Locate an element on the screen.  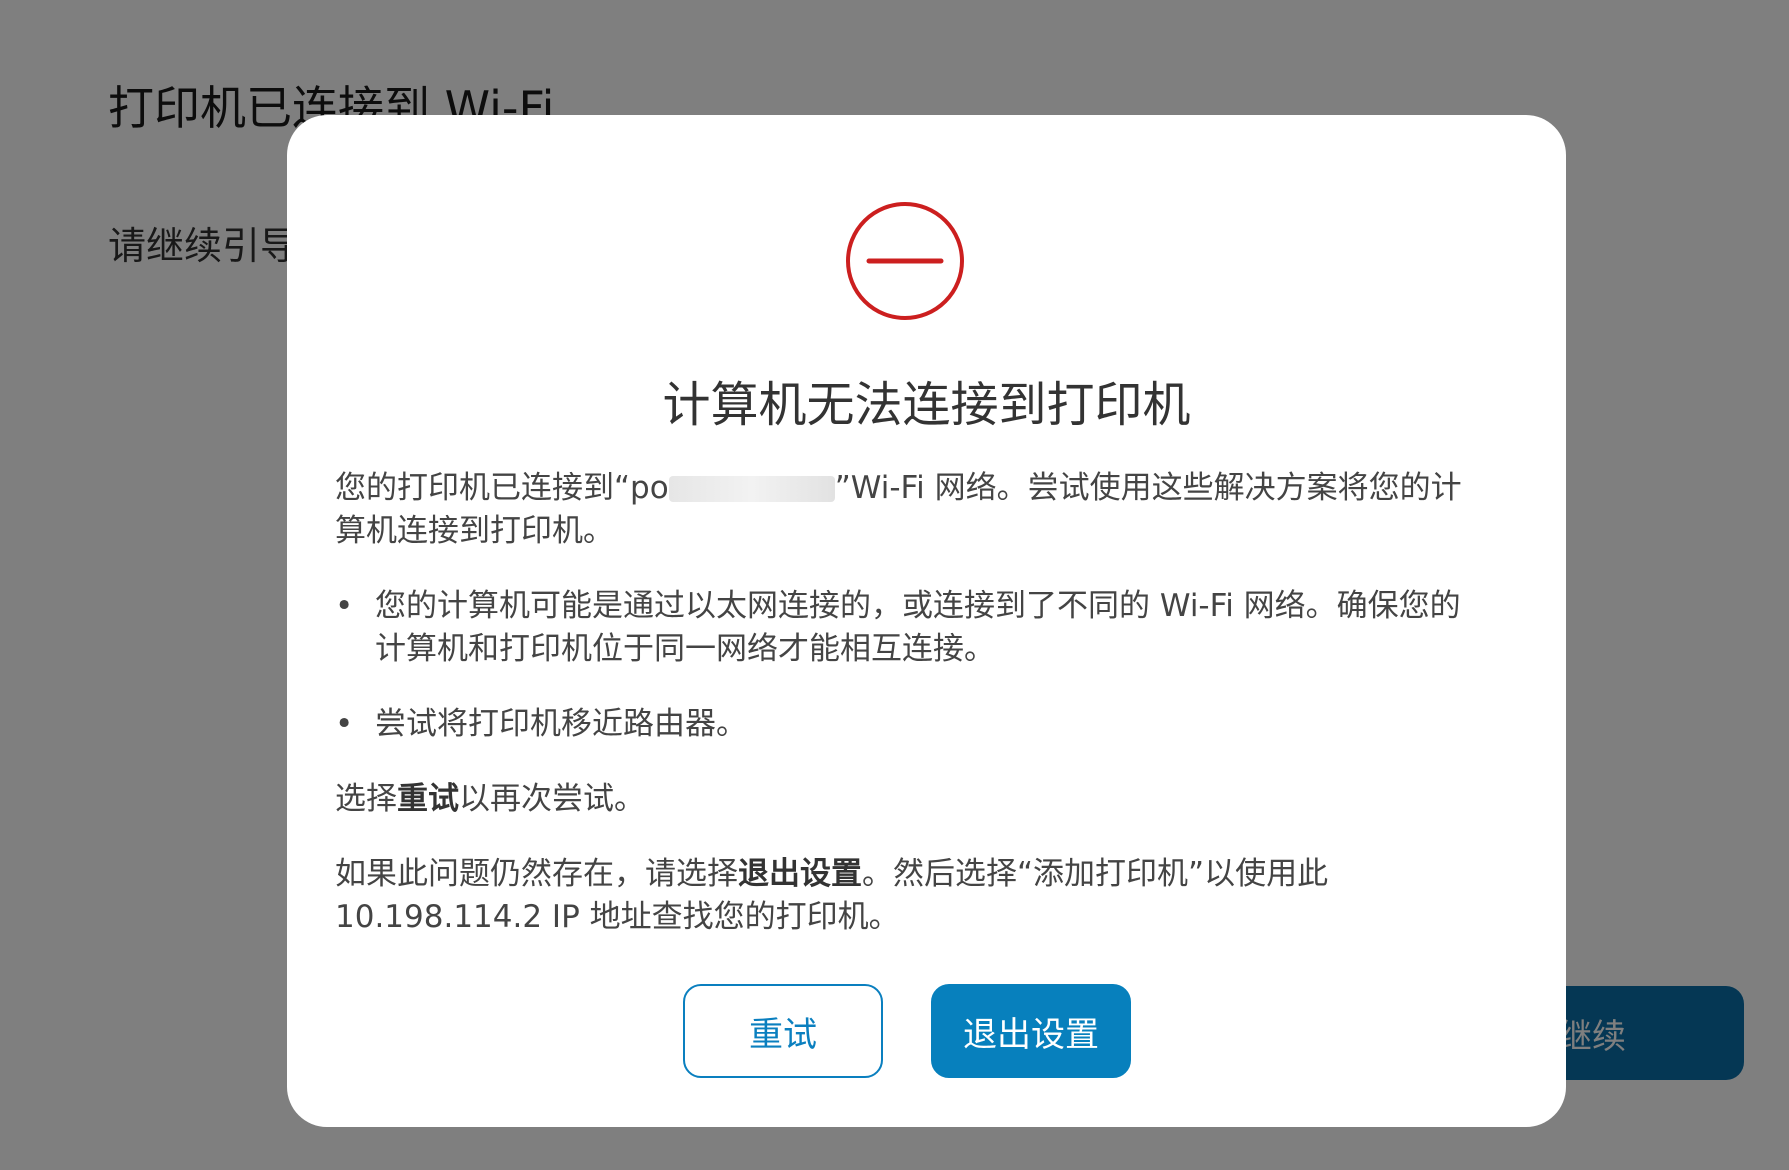
persist-before: 如果此问题仍然存在，请选择 is located at coordinates (536, 874).